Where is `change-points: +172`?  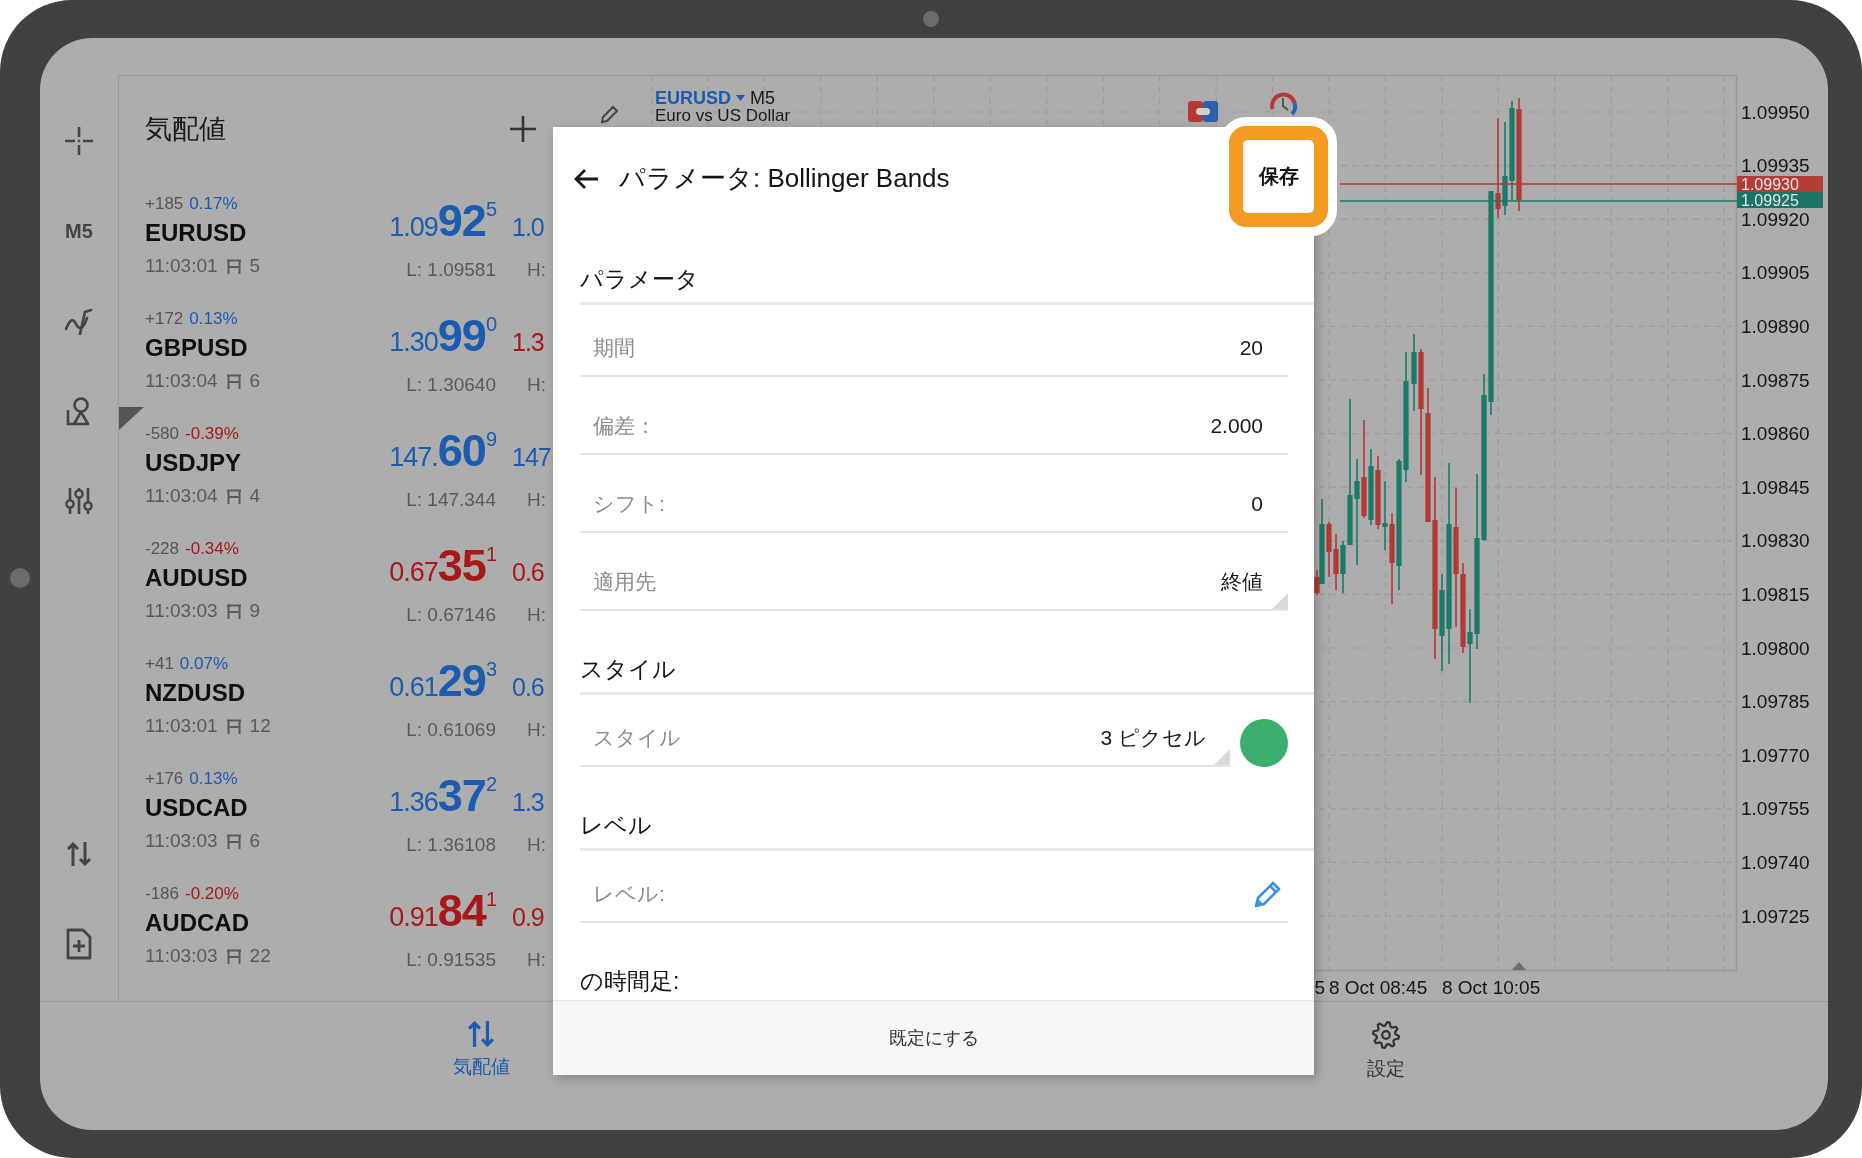
change-points: +172 is located at coordinates (164, 319).